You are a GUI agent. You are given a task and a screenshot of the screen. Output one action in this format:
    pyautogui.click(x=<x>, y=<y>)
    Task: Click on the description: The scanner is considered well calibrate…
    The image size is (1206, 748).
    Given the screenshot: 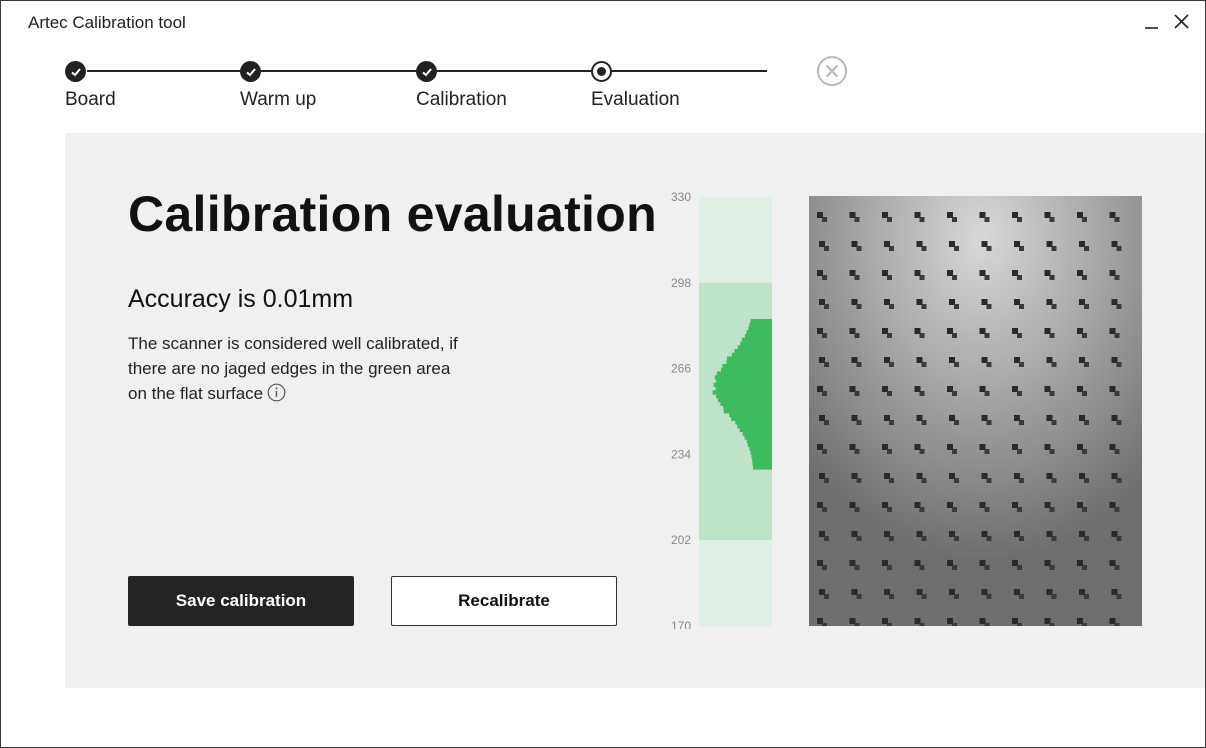 What is the action you would take?
    pyautogui.click(x=293, y=370)
    